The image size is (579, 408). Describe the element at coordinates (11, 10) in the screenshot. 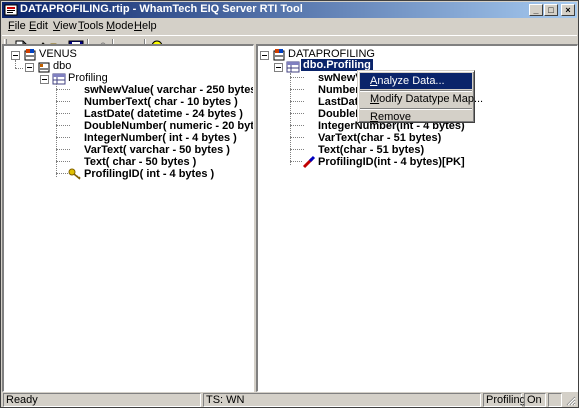

I see `app-icon` at that location.